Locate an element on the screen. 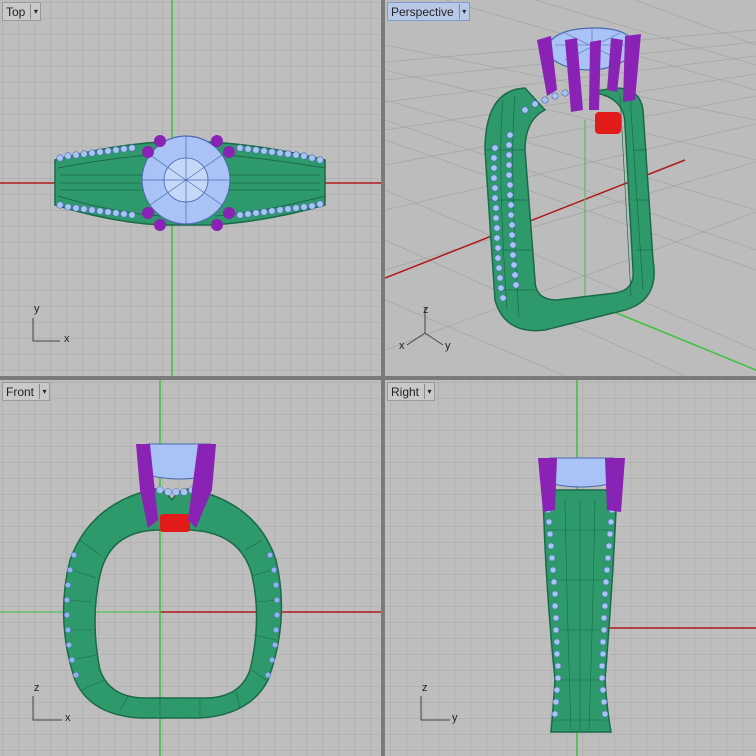  gem-stone is located at coordinates (581, 472).